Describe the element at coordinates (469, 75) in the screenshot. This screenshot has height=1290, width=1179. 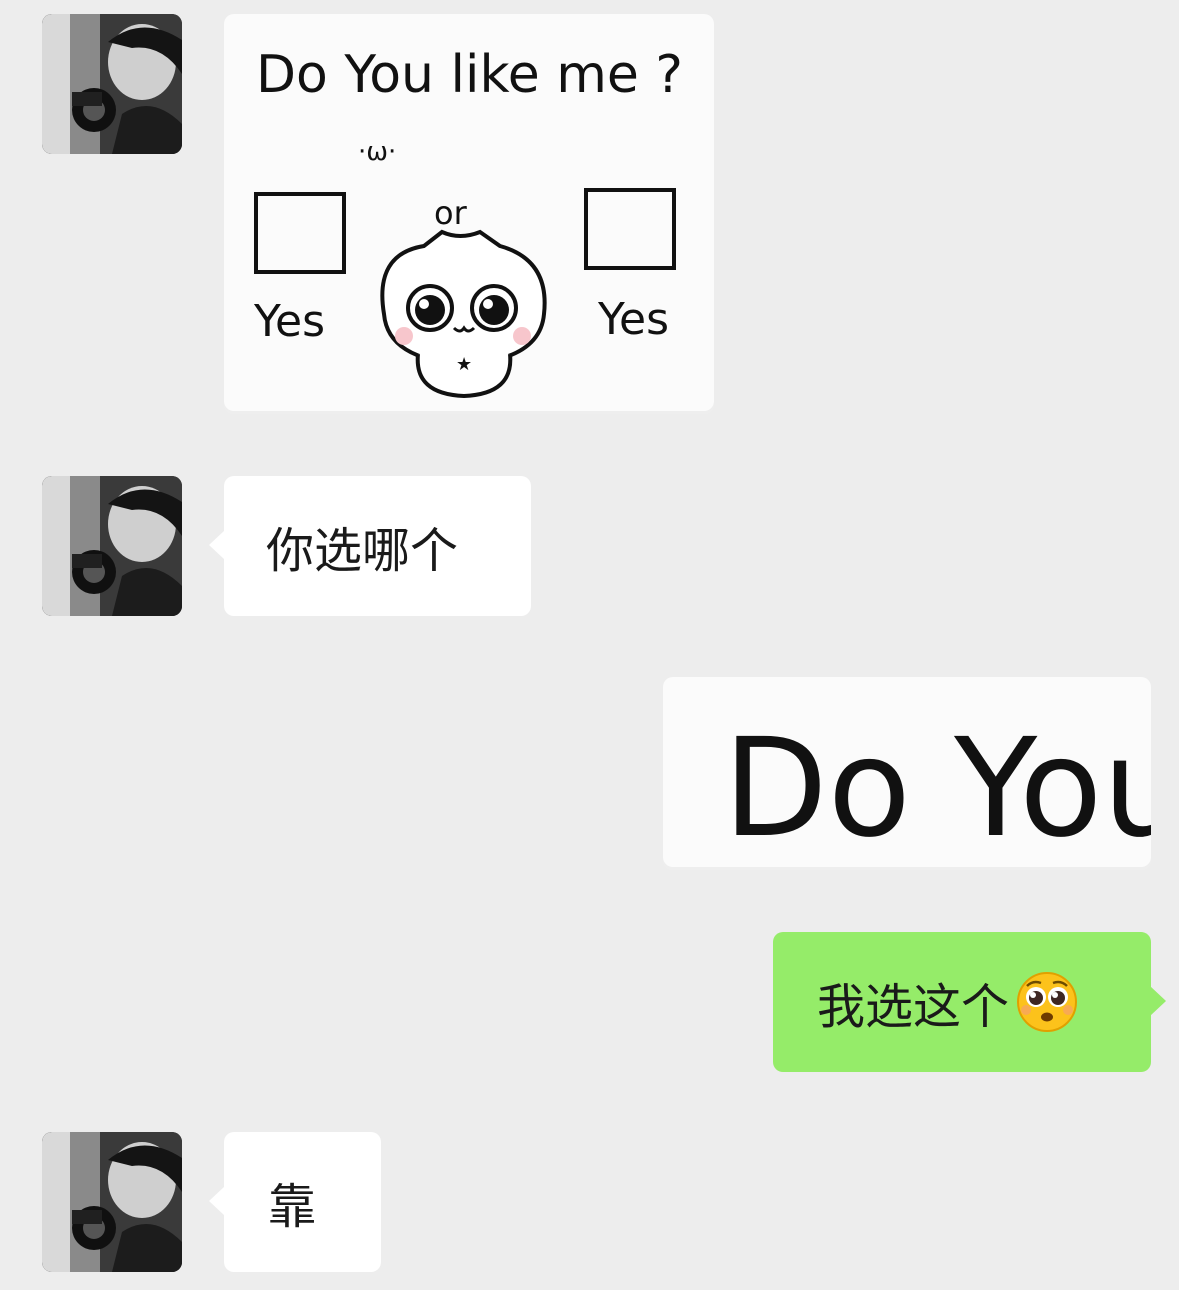
I see `sticker-title: Do You like me ?` at that location.